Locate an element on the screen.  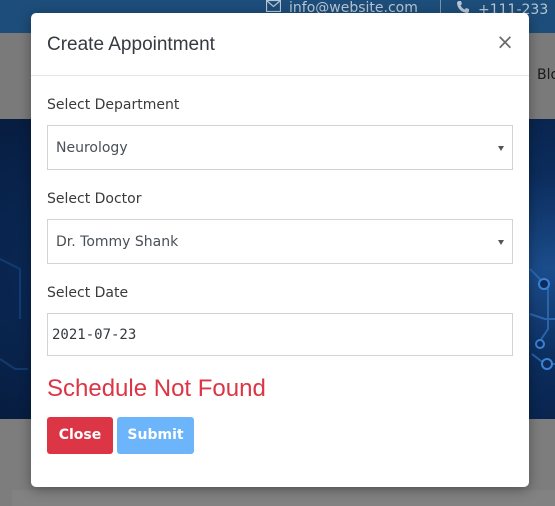
department-select-value: Neurology is located at coordinates (92, 148).